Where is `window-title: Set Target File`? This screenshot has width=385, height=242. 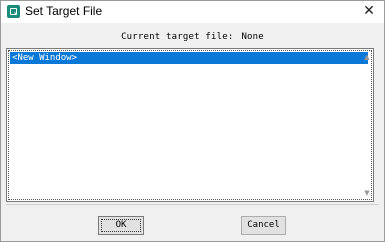 window-title: Set Target File is located at coordinates (64, 11).